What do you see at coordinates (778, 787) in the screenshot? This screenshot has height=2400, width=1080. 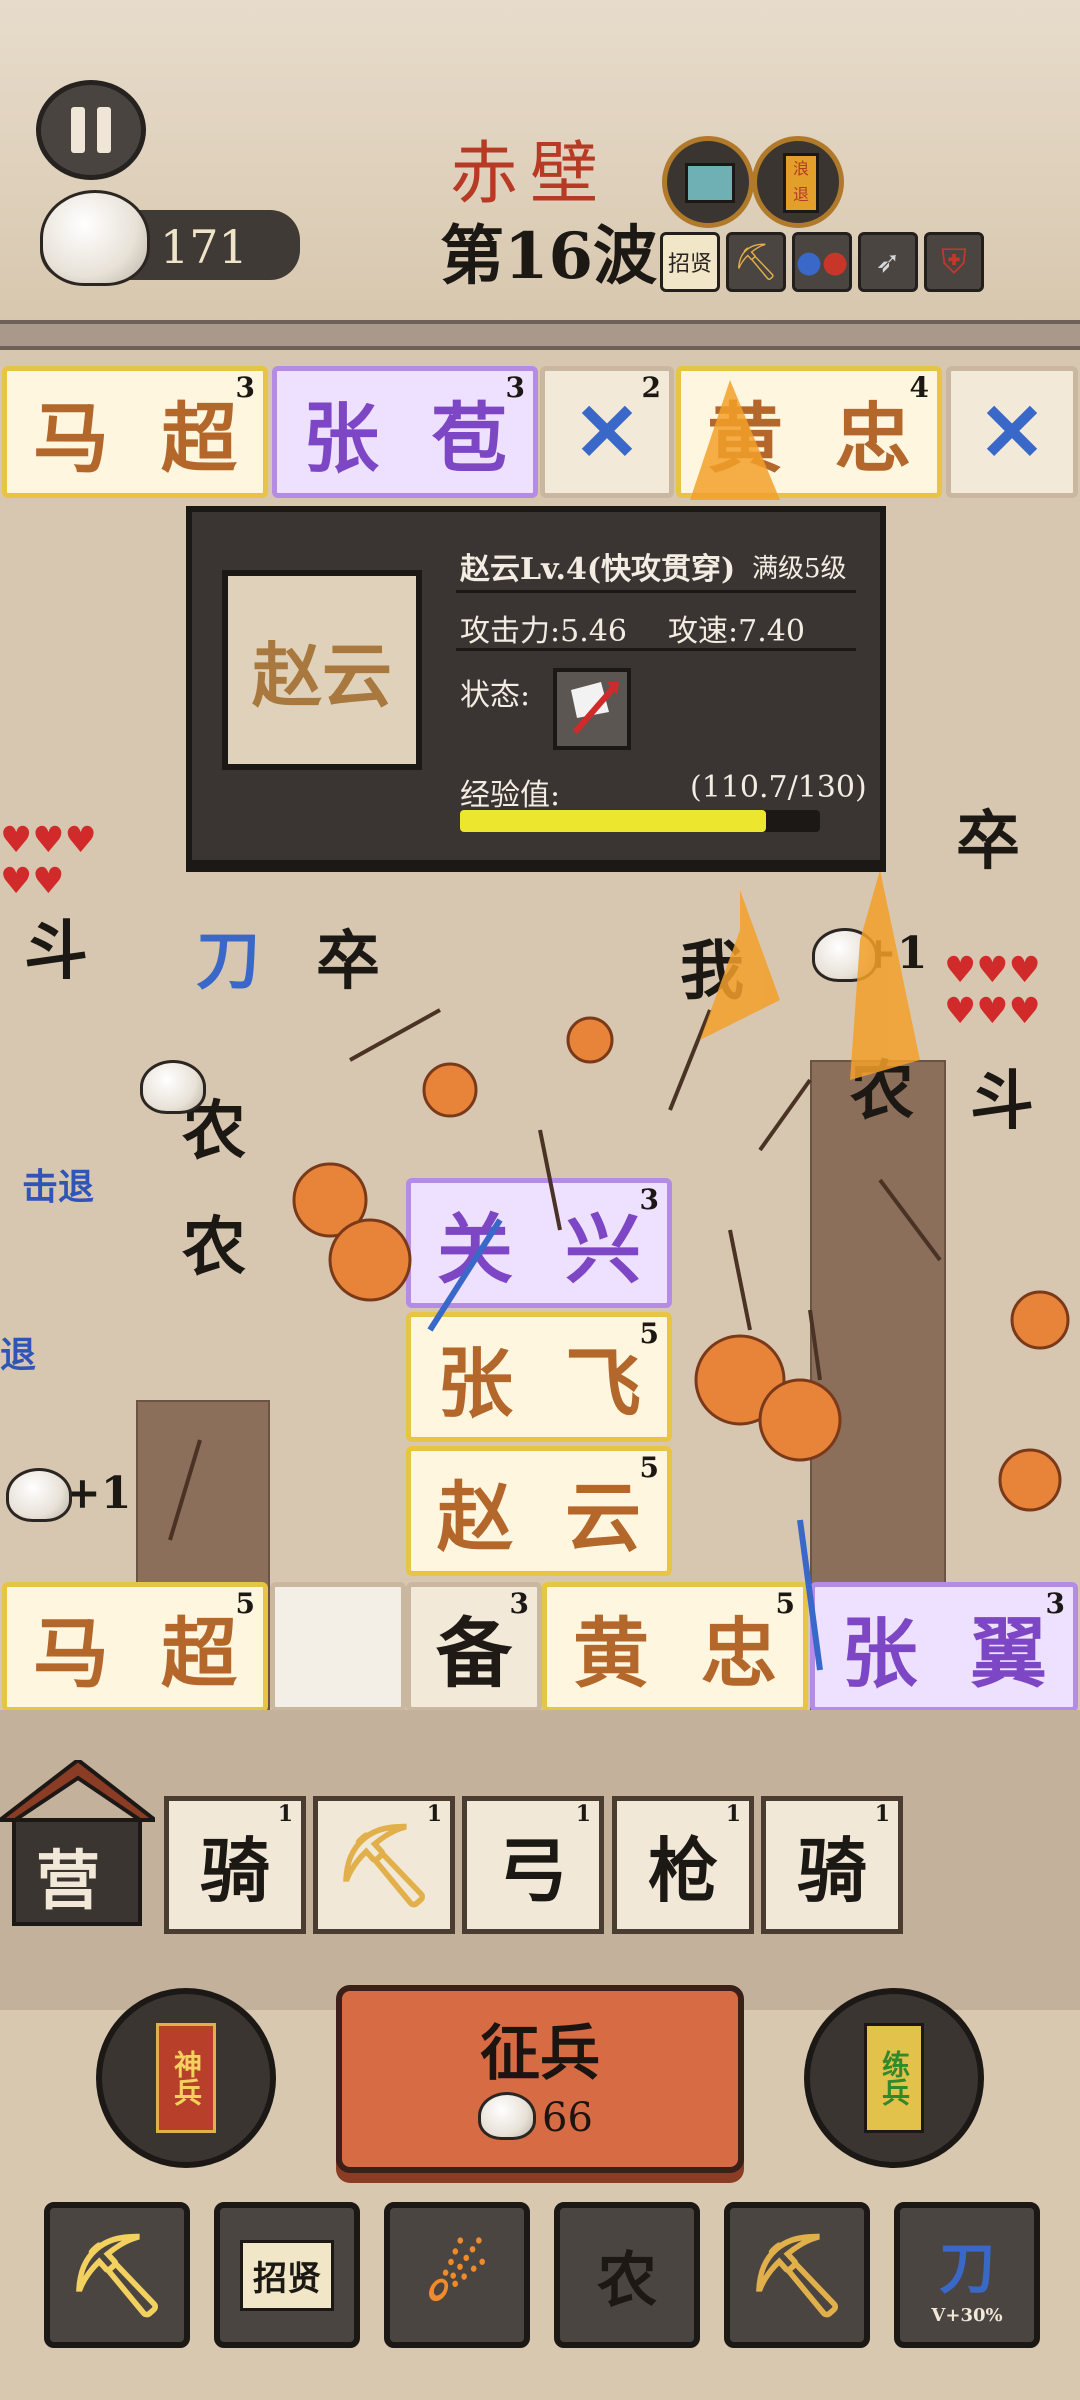 I see `popup-exp-value: (110.7/130)` at bounding box center [778, 787].